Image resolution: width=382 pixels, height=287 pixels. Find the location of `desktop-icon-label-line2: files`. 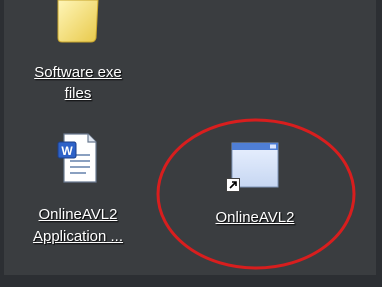

desktop-icon-label-line2: files is located at coordinates (78, 93).